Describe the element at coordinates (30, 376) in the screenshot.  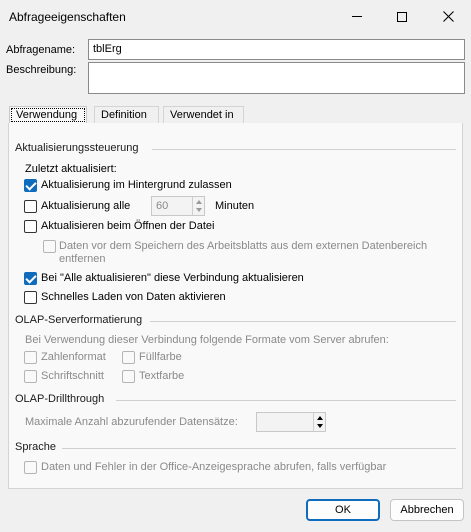
I see `font-style-checkbox` at that location.